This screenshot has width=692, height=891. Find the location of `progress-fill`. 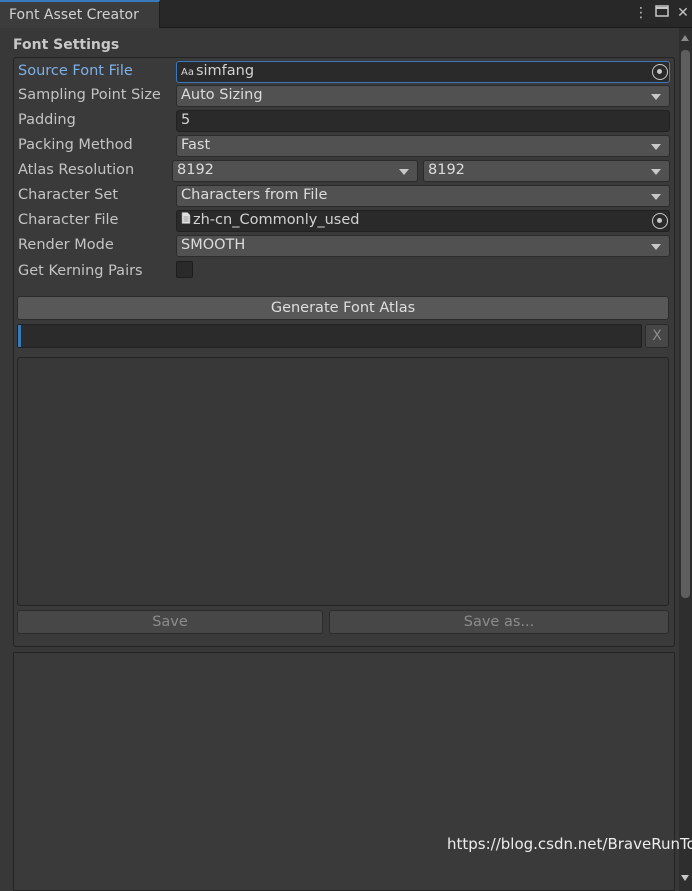

progress-fill is located at coordinates (19, 336).